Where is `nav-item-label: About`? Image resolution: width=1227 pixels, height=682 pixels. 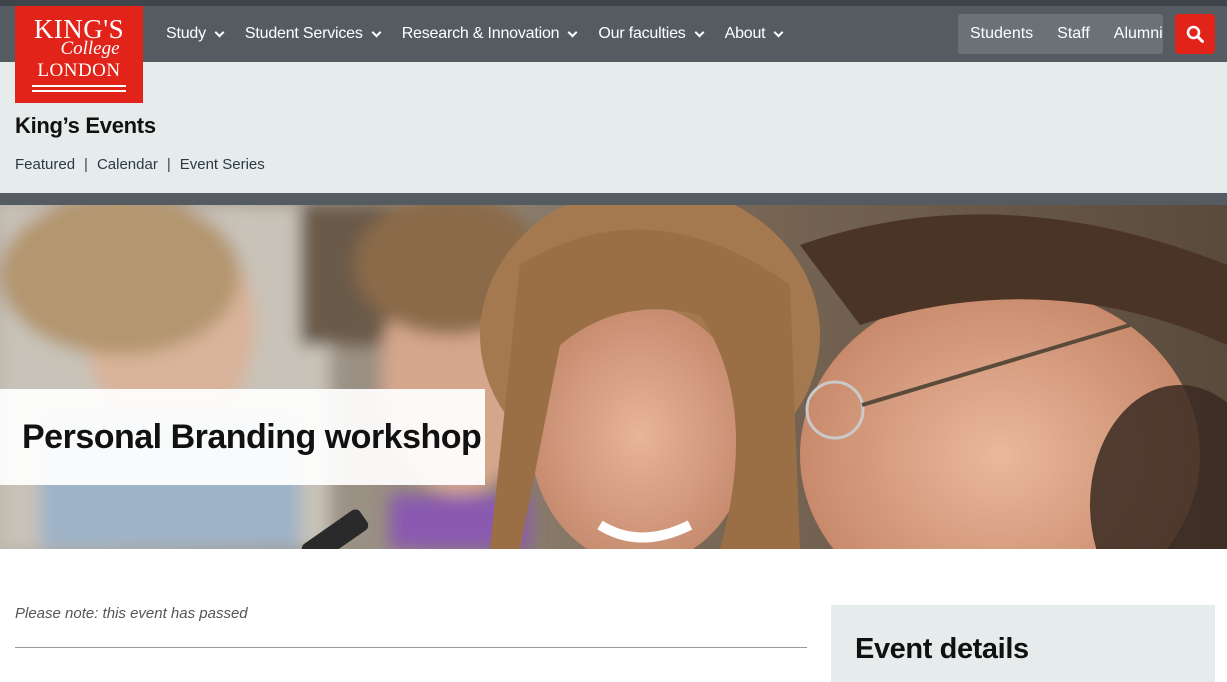
nav-item-label: About is located at coordinates (745, 33).